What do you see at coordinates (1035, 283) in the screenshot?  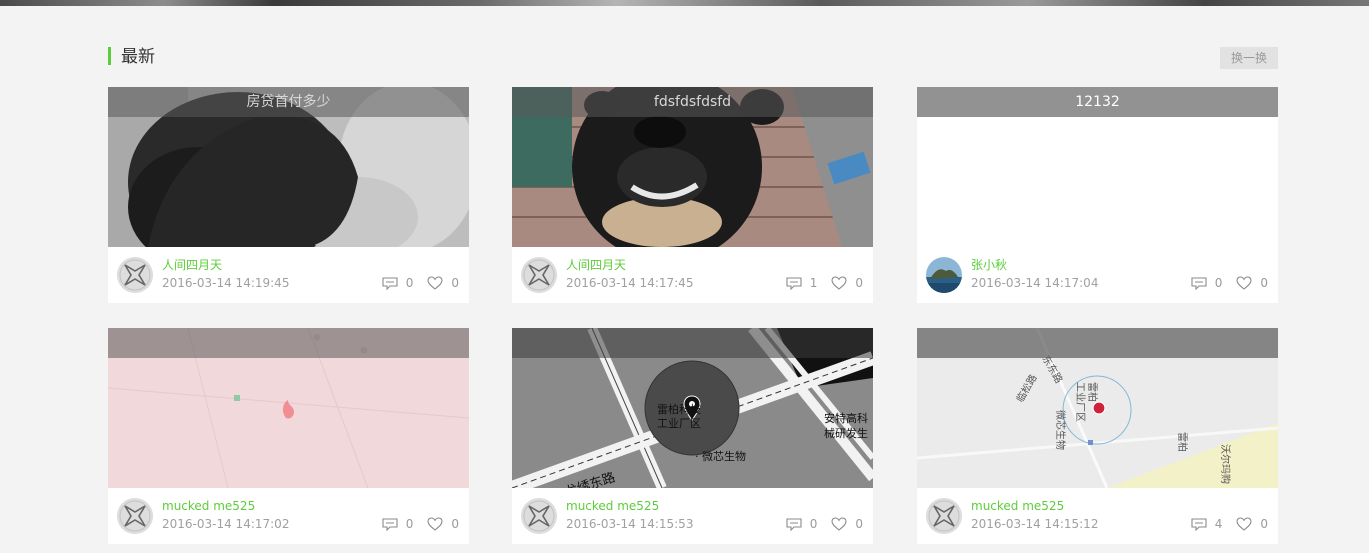 I see `post-time: 2016-03-14 14:17:04` at bounding box center [1035, 283].